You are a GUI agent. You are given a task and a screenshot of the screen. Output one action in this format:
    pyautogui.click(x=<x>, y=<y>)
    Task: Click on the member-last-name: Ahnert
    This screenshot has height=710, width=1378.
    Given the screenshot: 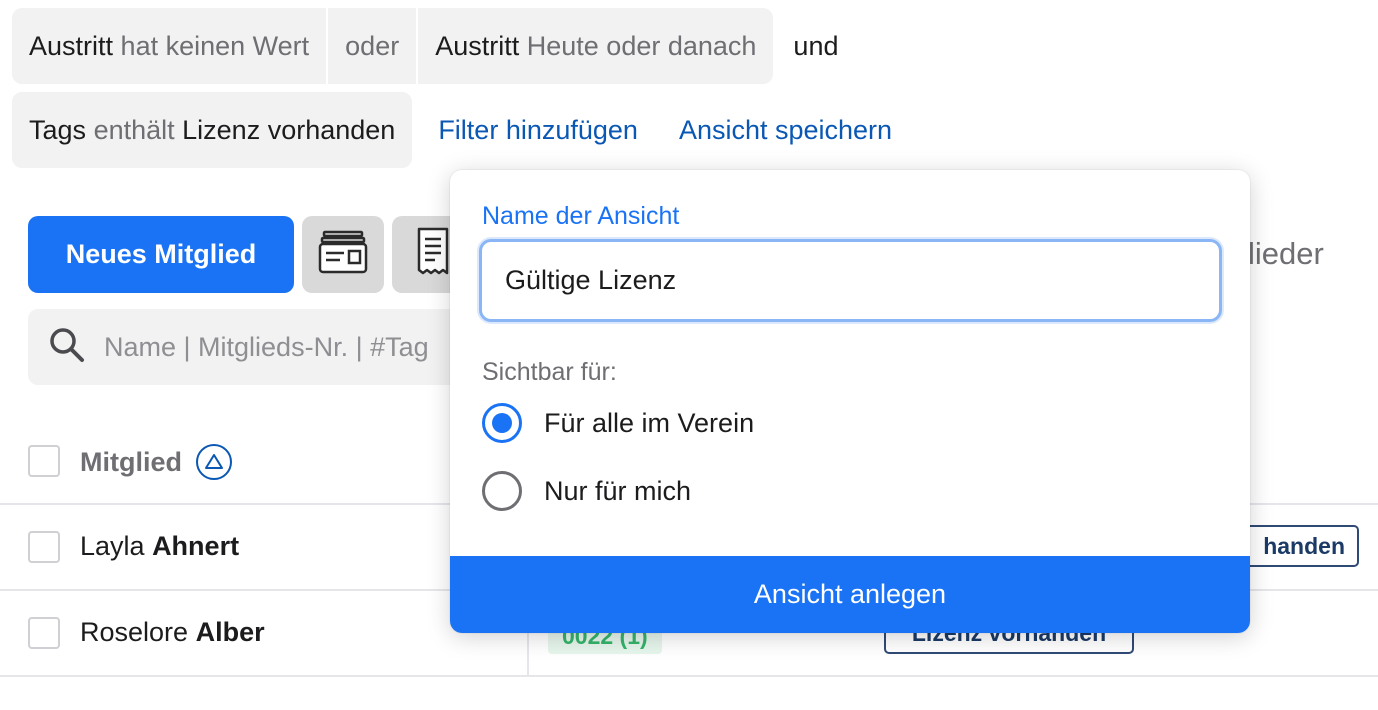 What is the action you would take?
    pyautogui.click(x=196, y=546)
    